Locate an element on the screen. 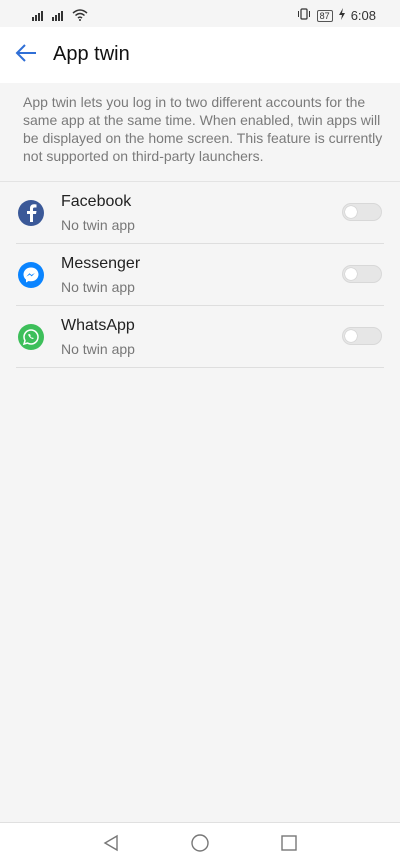 This screenshot has height=867, width=400. home-circle-icon is located at coordinates (200, 845).